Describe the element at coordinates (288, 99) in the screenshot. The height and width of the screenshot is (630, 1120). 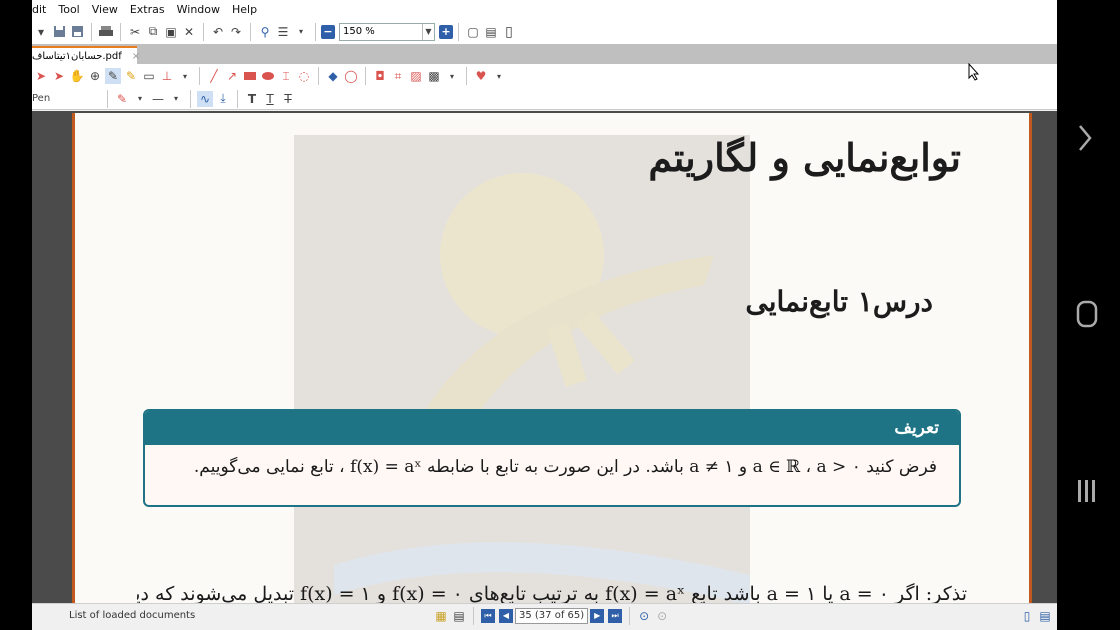
I see `text-strike-icon: T` at that location.